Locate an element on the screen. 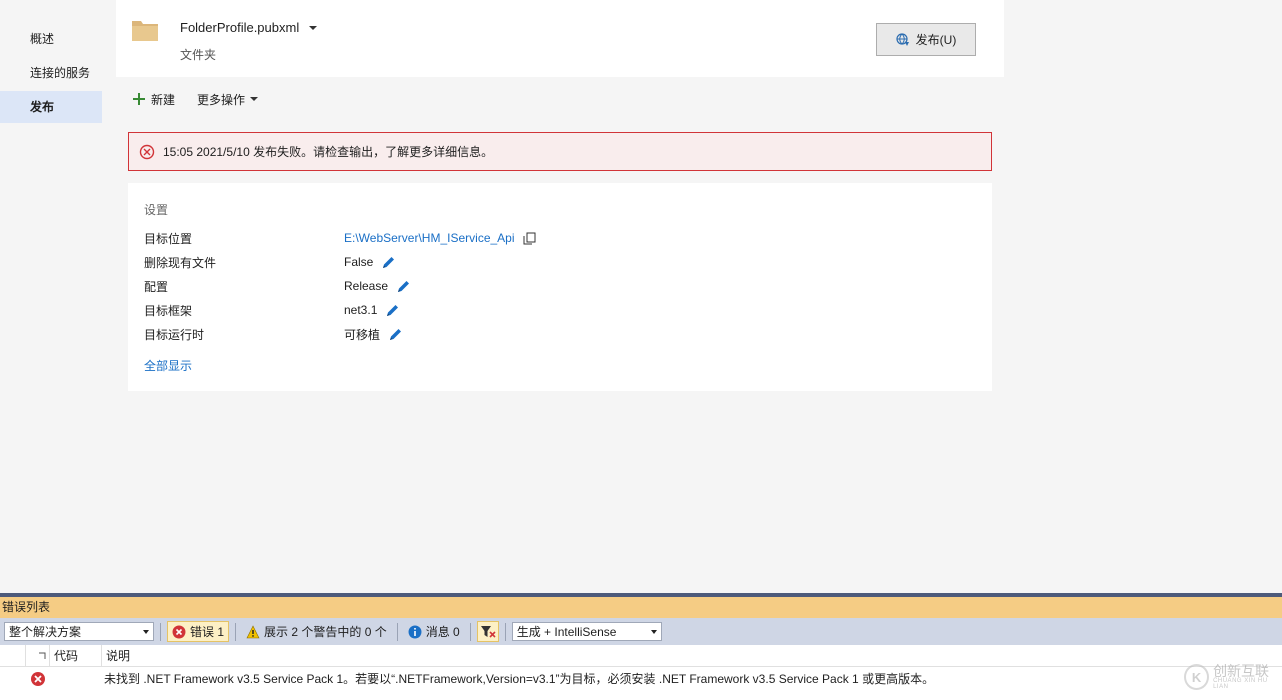 The image size is (1282, 700). publish-button-label: 发布(U) is located at coordinates (936, 40).